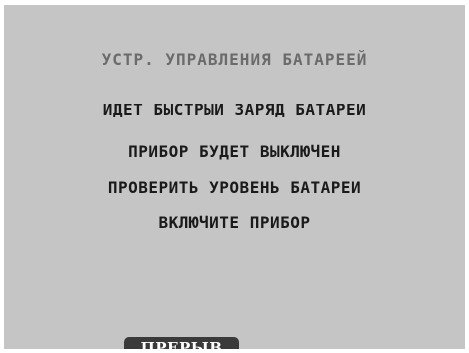  Describe the element at coordinates (234, 59) in the screenshot. I see `screen-title: УСТР. УПРАВЛЕНИЯ БАТАРЕЕЙ` at that location.